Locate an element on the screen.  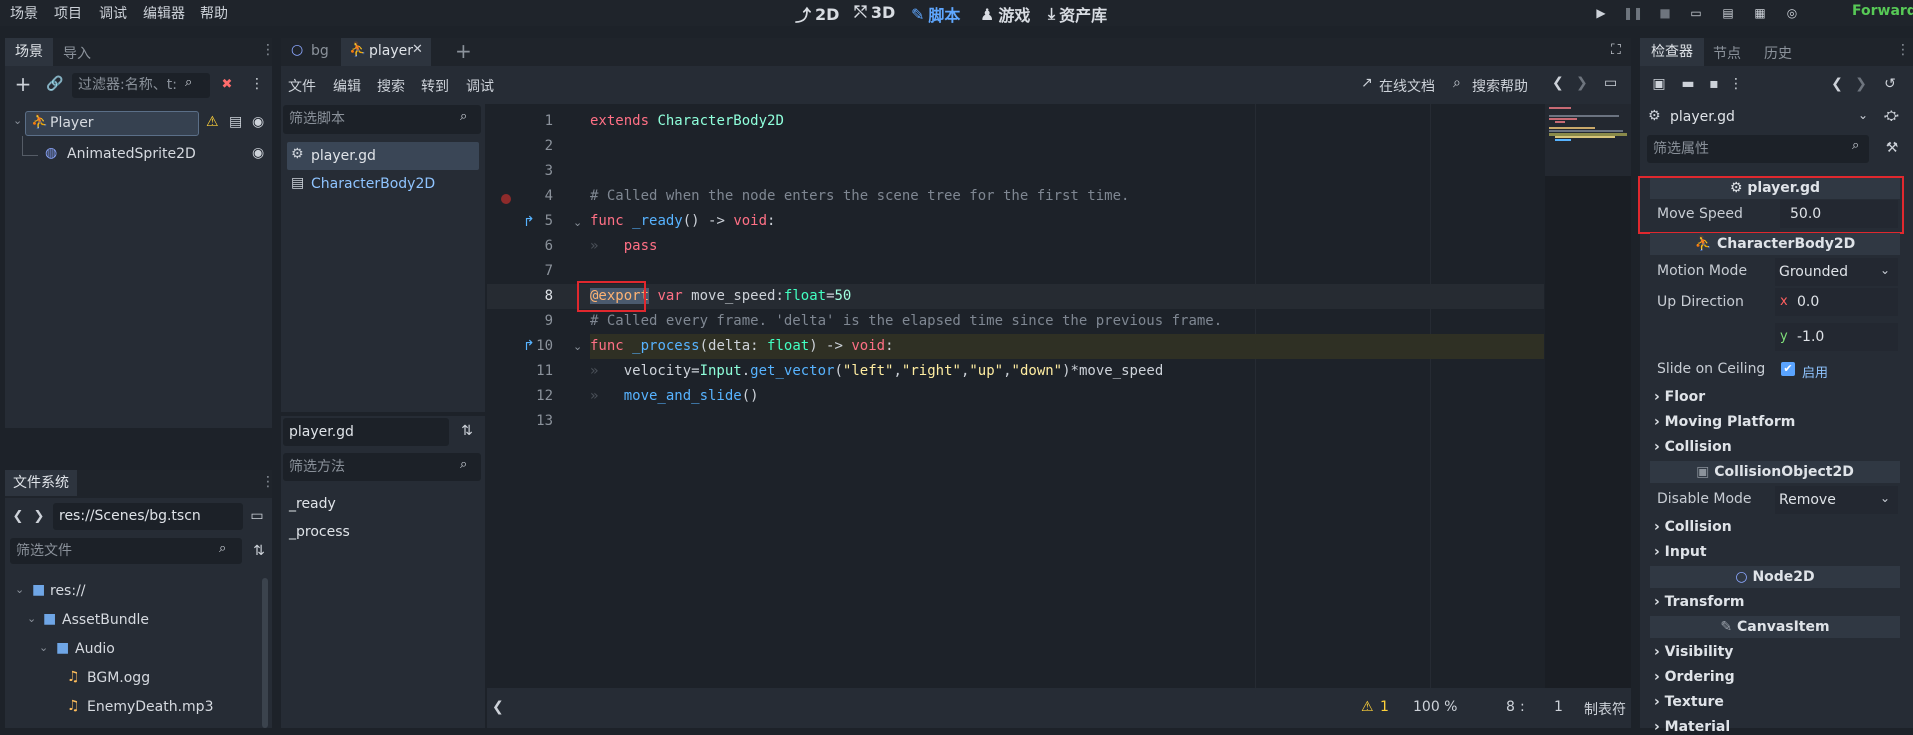
chevron-down-icon: ⌄ is located at coordinates (1863, 115).